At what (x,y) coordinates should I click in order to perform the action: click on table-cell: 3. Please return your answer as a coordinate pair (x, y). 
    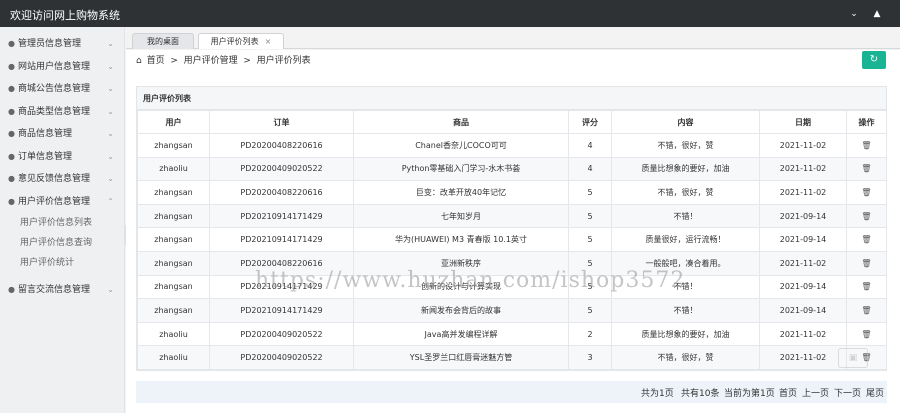
    Looking at the image, I should click on (590, 357).